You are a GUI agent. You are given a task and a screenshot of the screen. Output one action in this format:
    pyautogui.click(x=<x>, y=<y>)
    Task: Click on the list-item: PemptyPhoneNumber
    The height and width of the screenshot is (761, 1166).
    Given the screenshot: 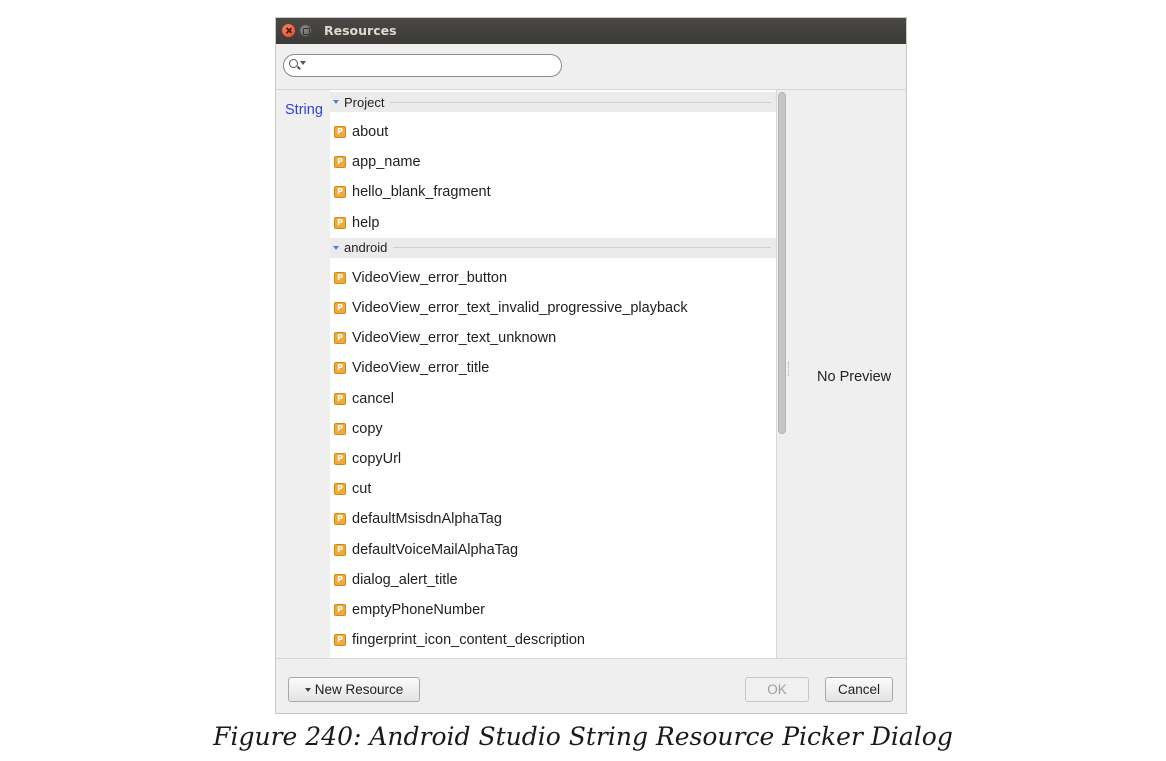 What is the action you would take?
    pyautogui.click(x=553, y=610)
    